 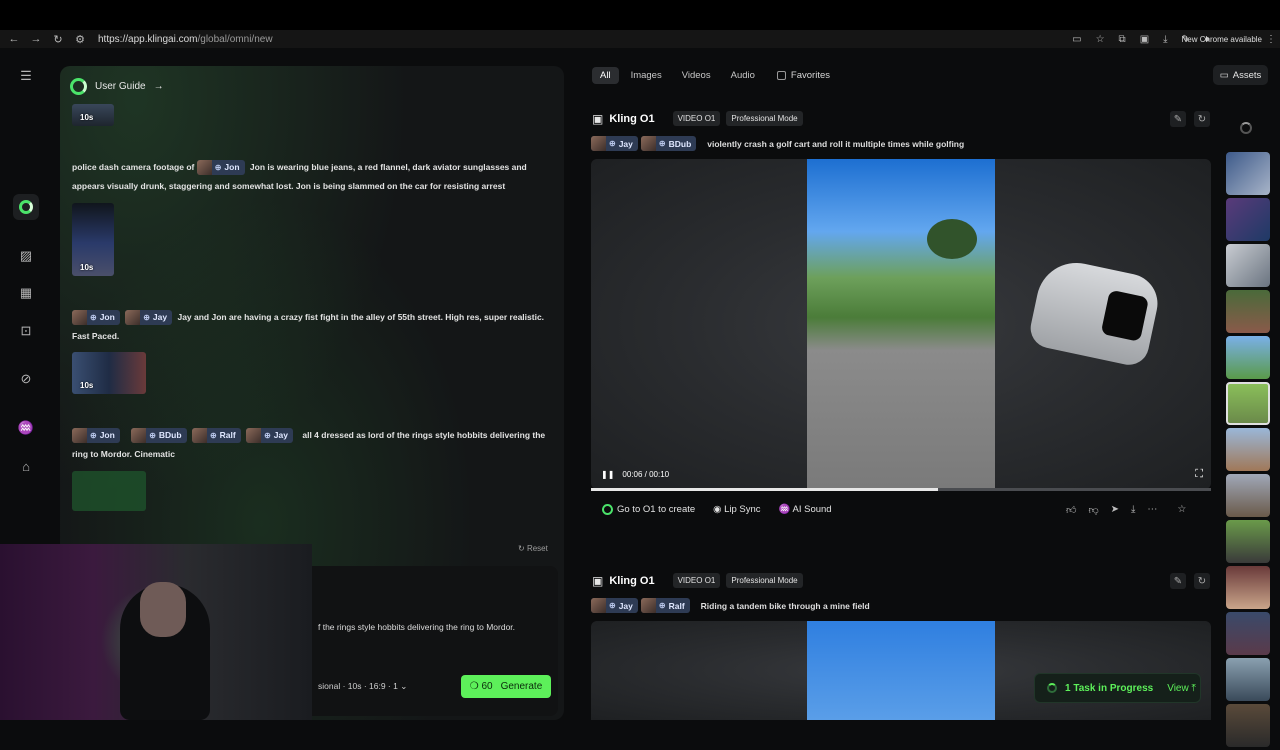 I want to click on back-icon: ←, so click(x=14, y=39).